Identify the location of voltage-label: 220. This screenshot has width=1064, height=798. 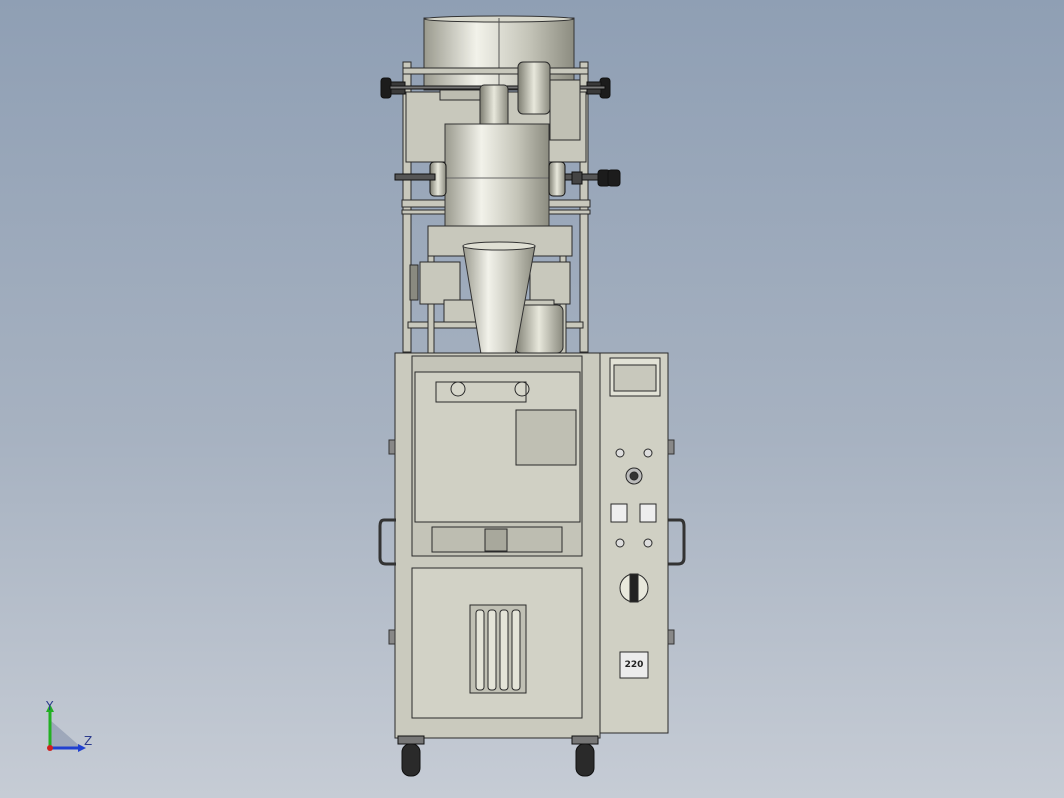
(634, 665).